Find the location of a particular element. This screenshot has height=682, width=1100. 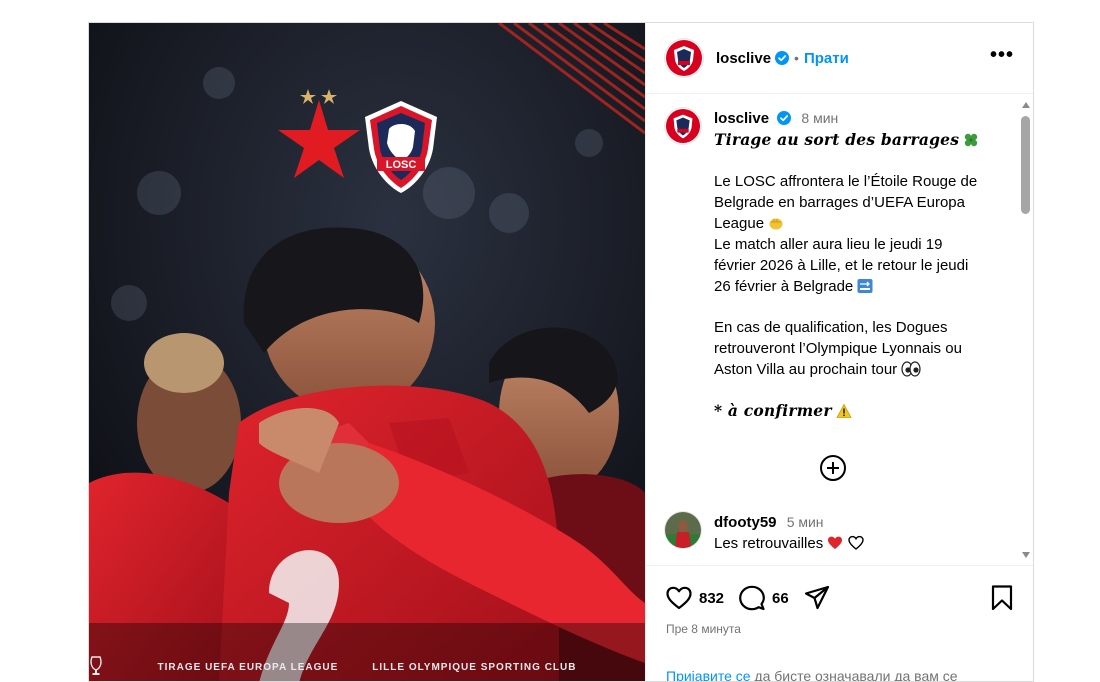

comments-scrollbar is located at coordinates (1026, 330).